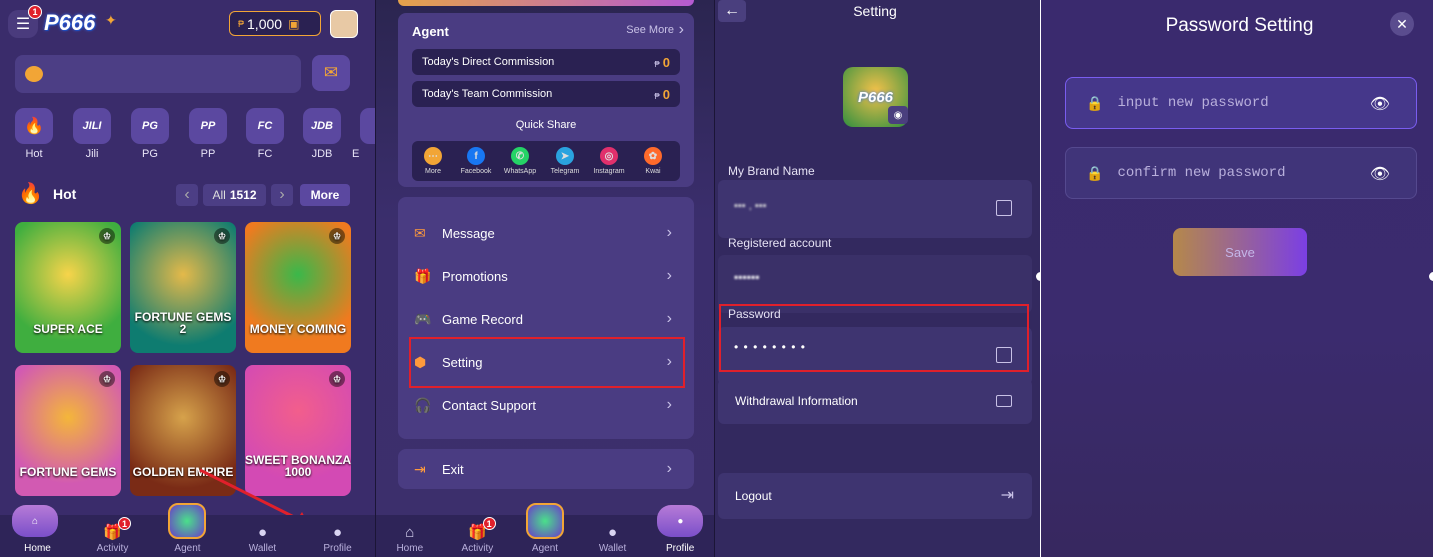  I want to click on logout-row: Logout ⇥, so click(875, 496).